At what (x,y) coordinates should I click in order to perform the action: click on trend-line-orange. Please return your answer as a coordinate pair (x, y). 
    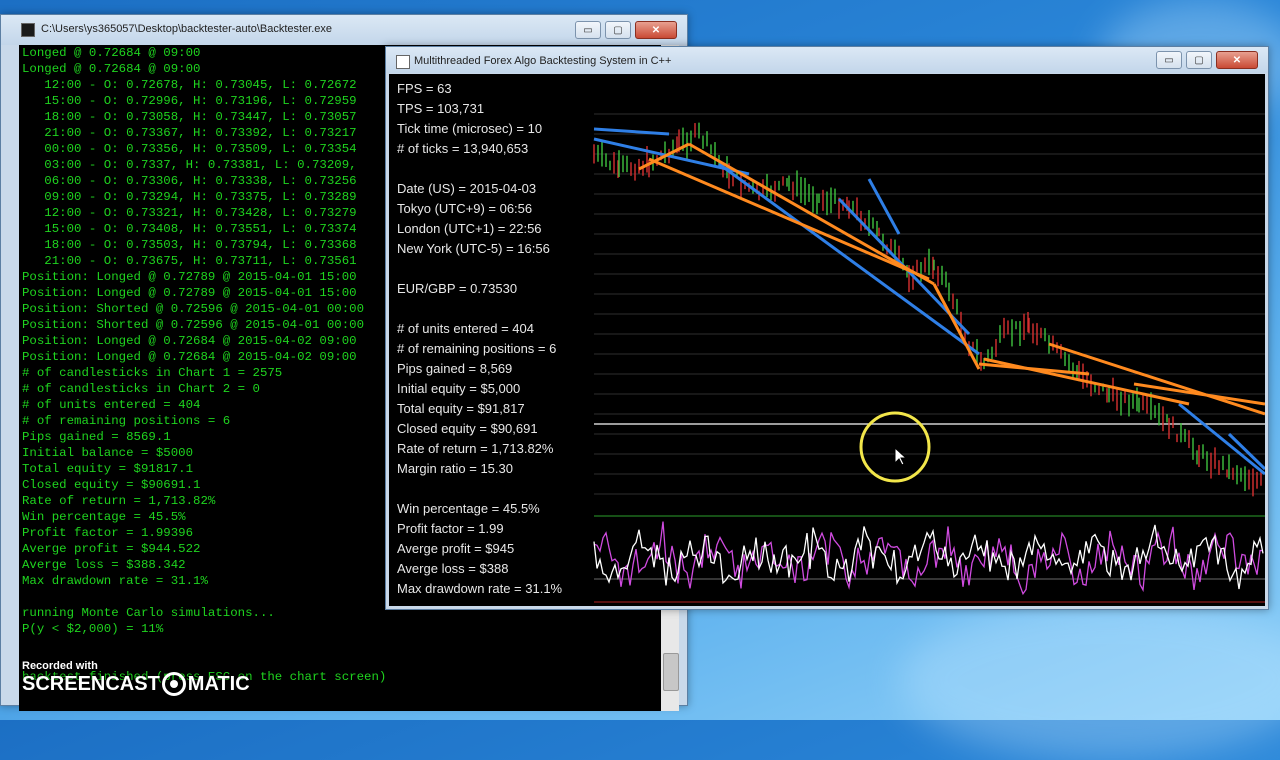
    Looking at the image, I should click on (1086, 381).